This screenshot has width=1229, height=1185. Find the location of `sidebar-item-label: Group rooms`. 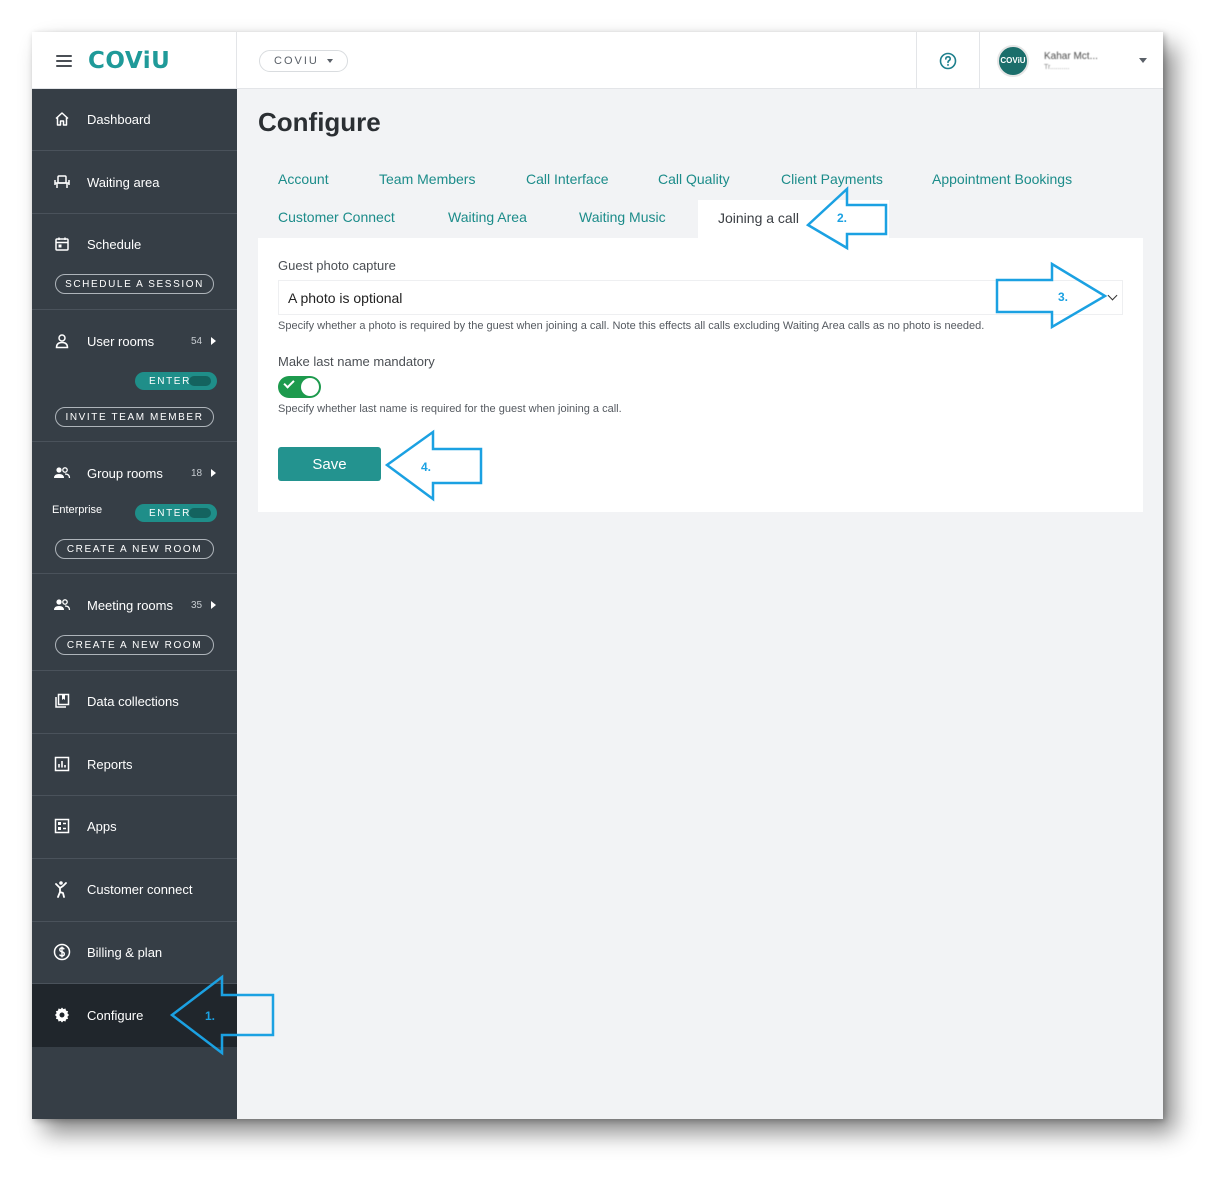

sidebar-item-label: Group rooms is located at coordinates (125, 473).